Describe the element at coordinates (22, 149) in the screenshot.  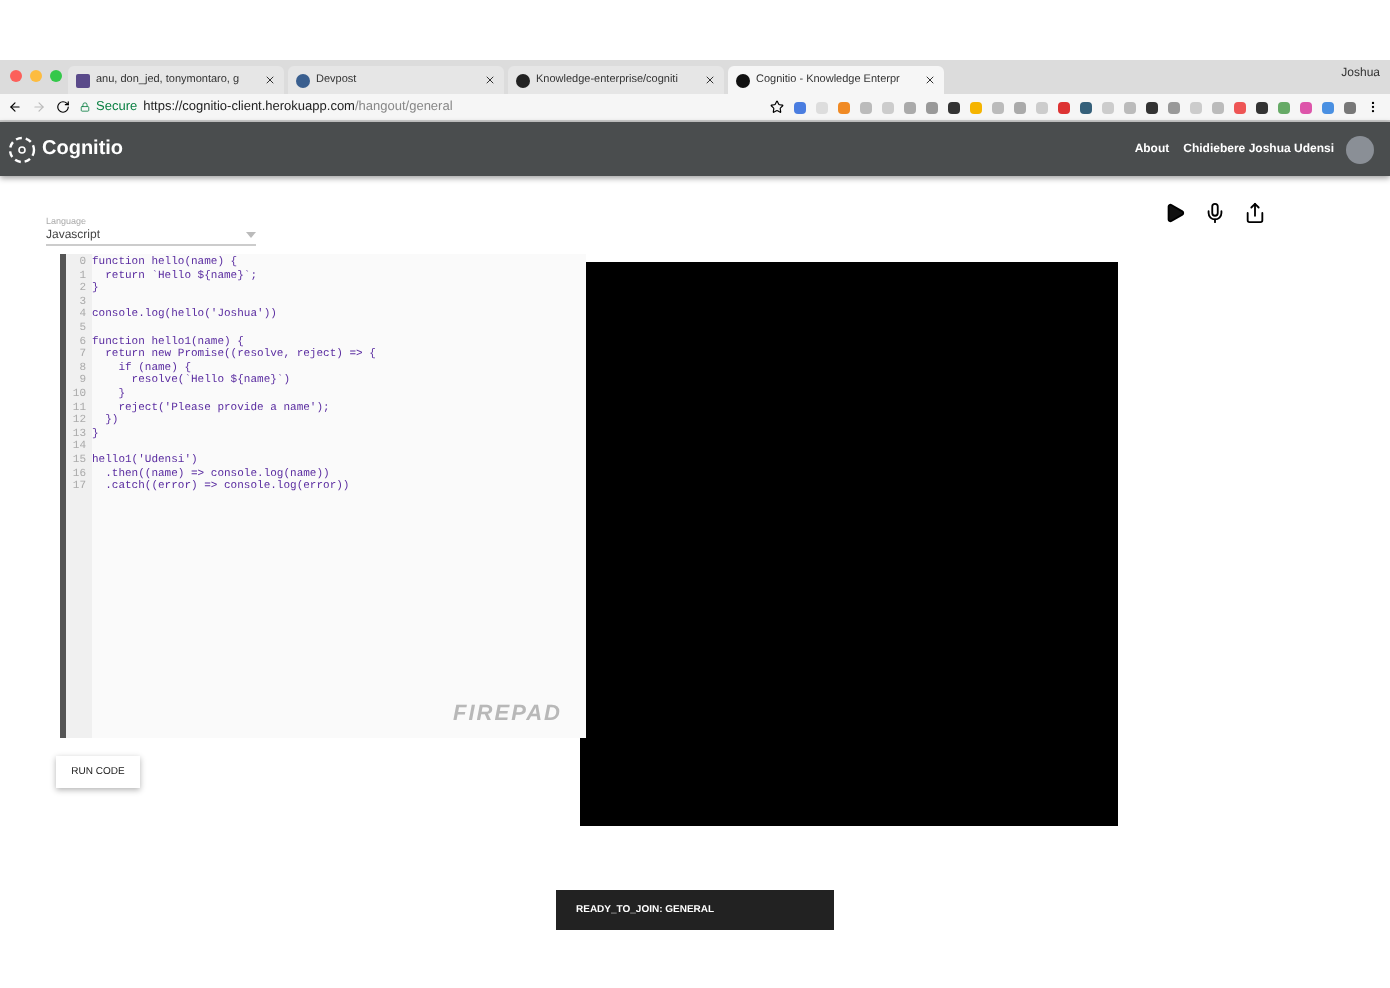
I see `logo-icon` at that location.